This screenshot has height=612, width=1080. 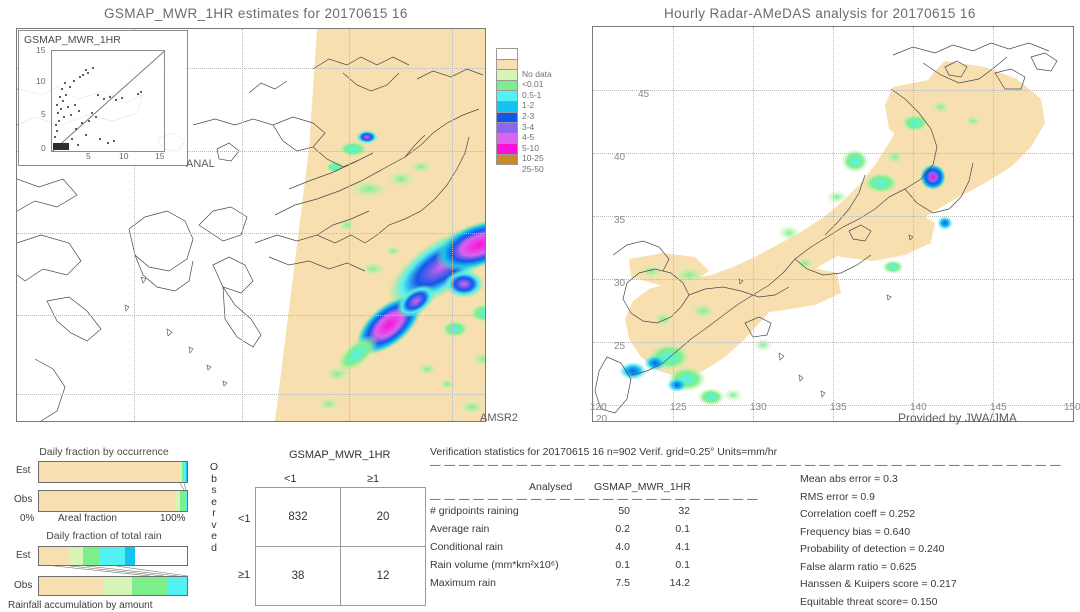 I want to click on amount-linkage, so click(x=120, y=571).